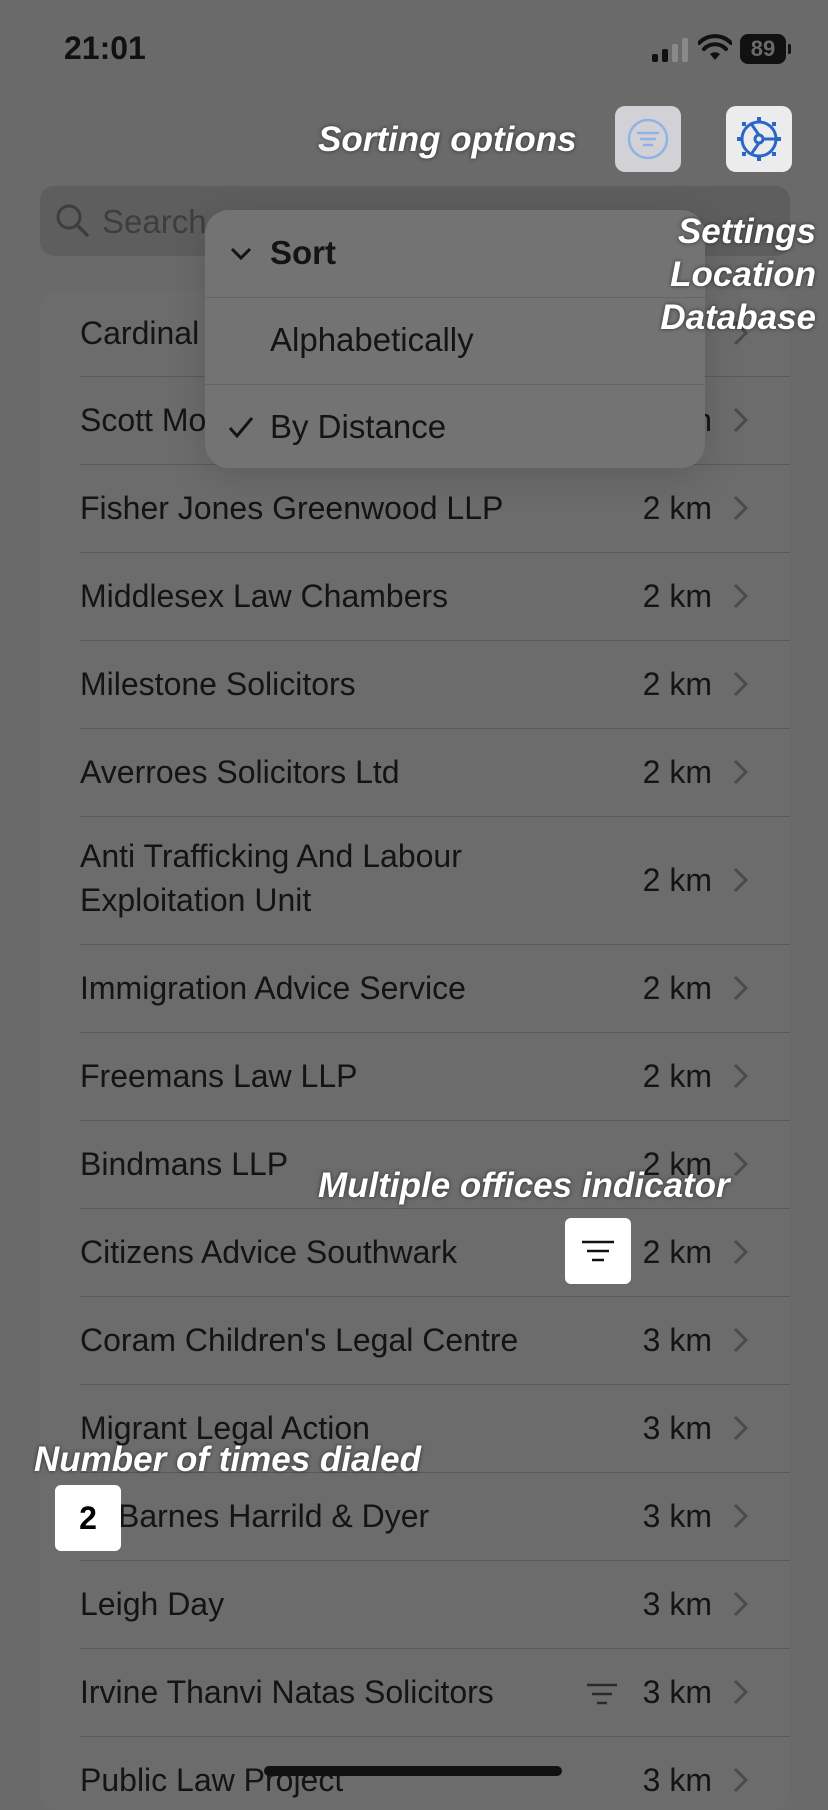  Describe the element at coordinates (212, 1780) in the screenshot. I see `row-name: Public Law Project` at that location.